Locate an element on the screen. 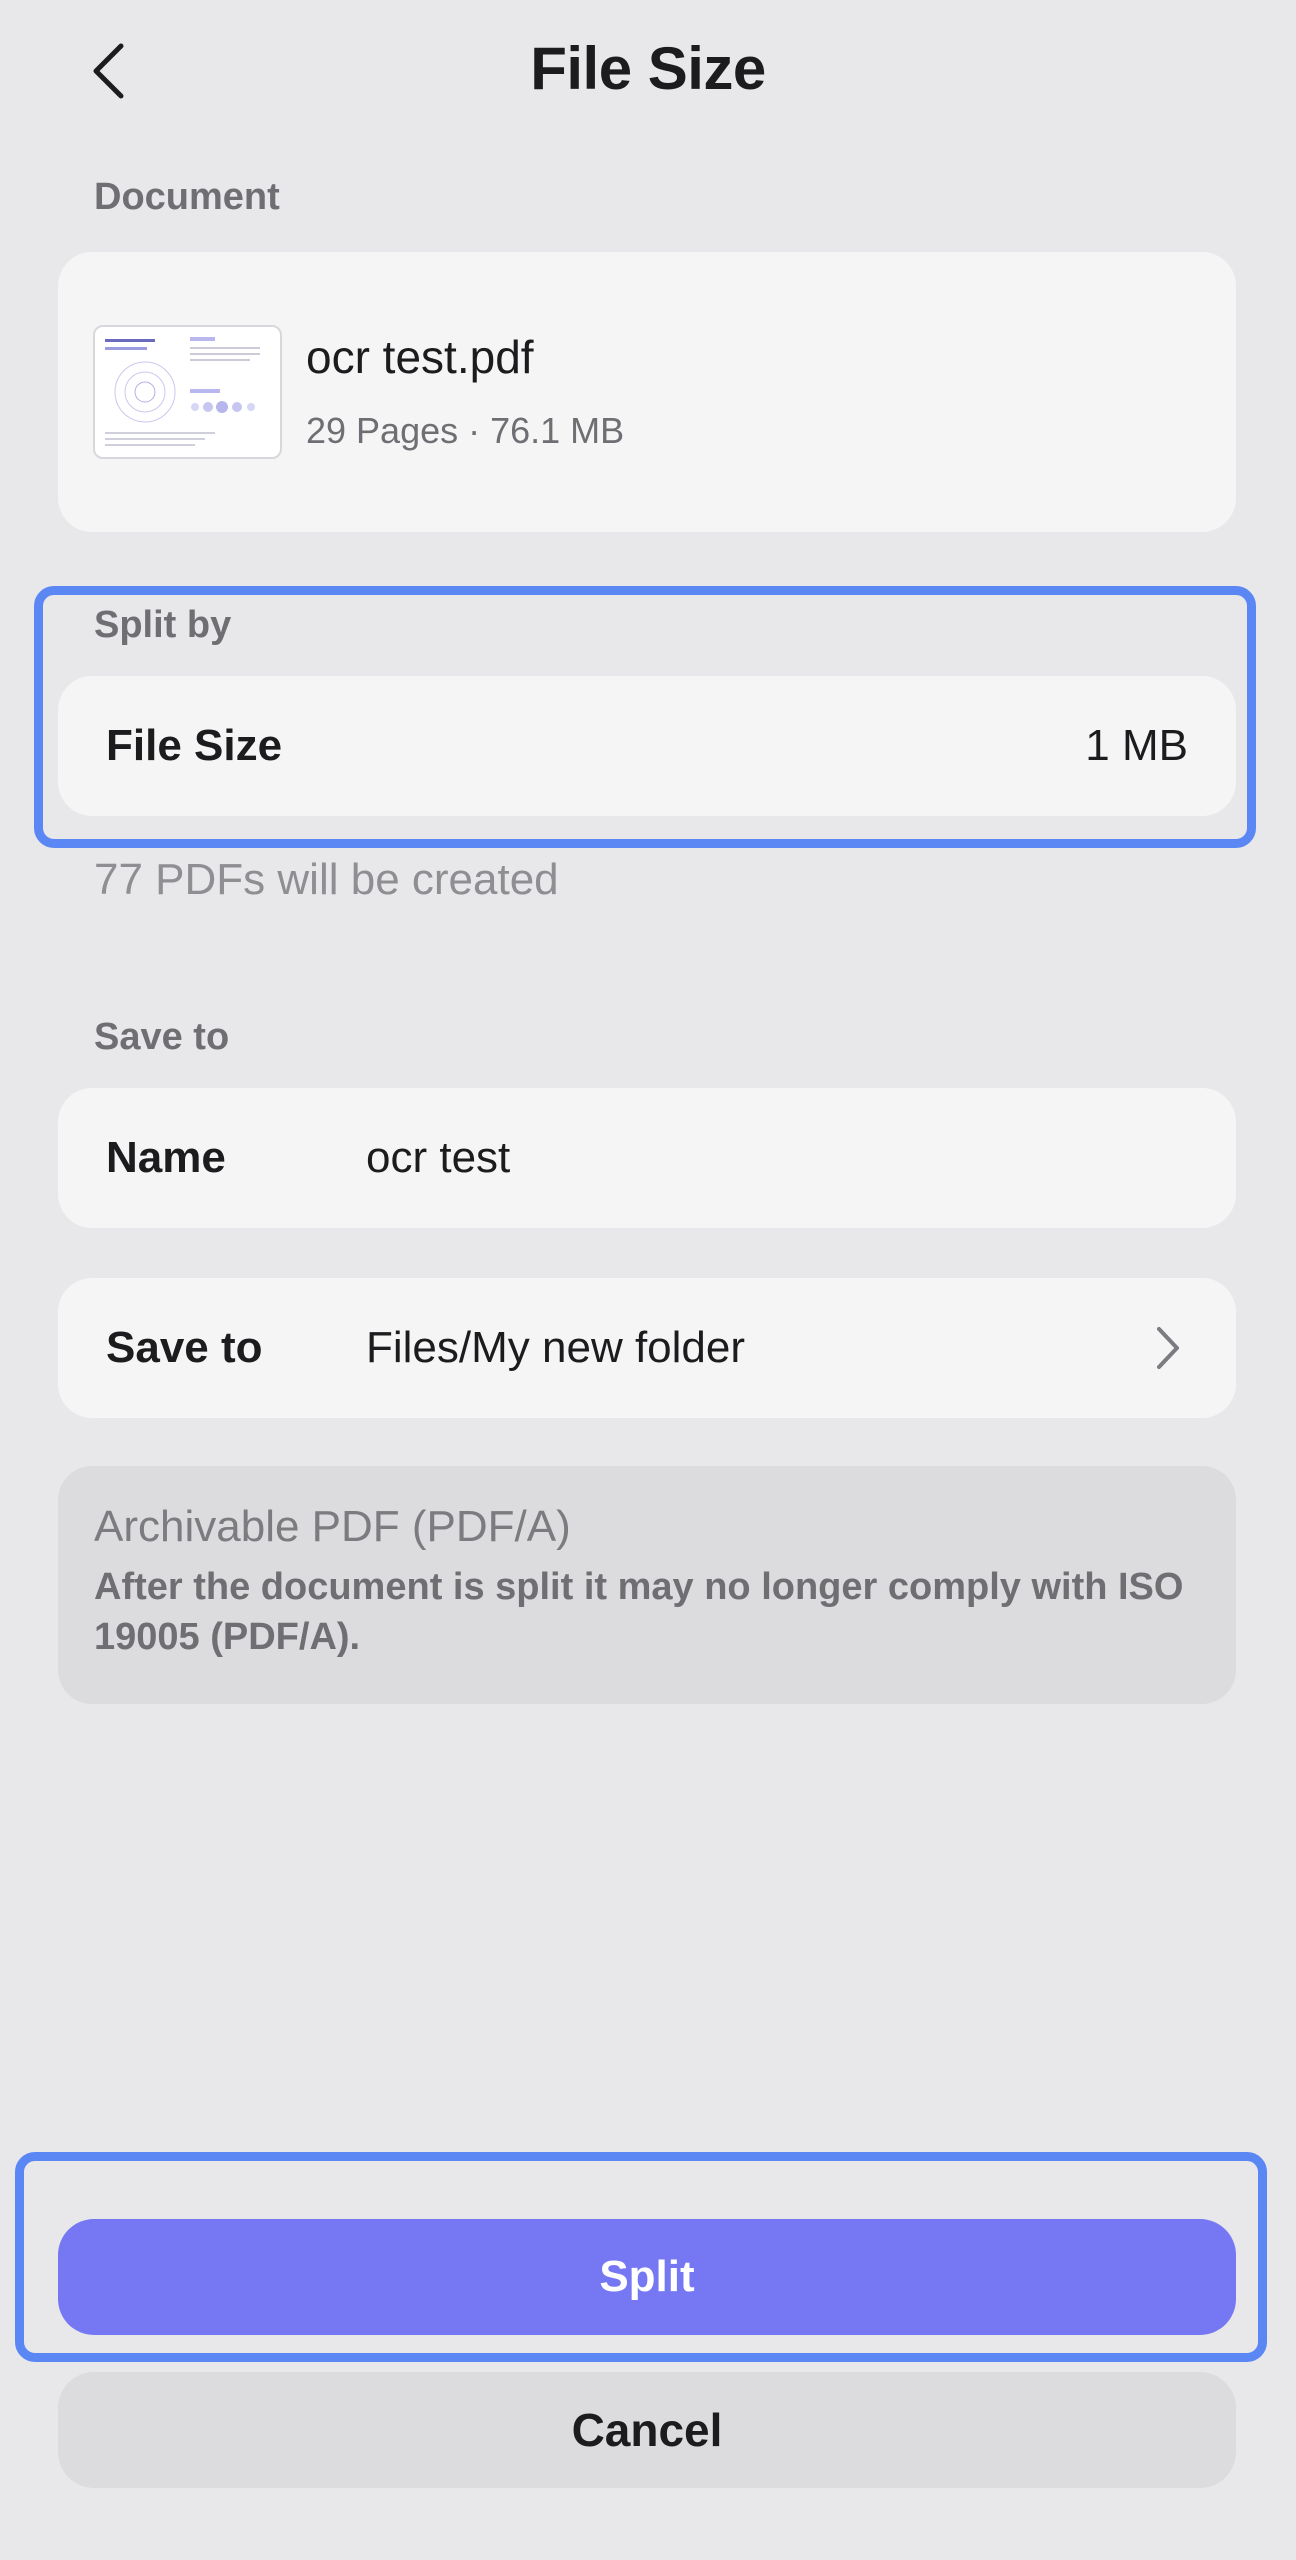 The width and height of the screenshot is (1296, 2560). document-meta: 29 Pages · 76.1 MB is located at coordinates (465, 430).